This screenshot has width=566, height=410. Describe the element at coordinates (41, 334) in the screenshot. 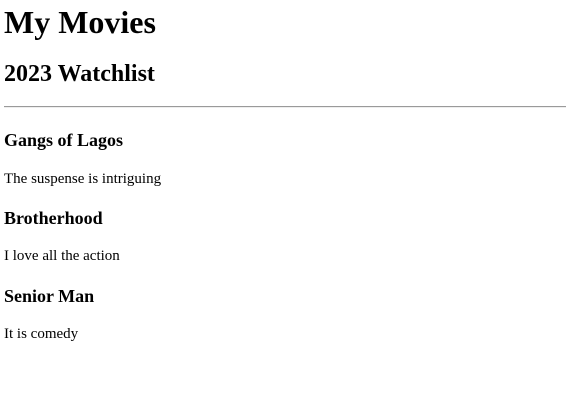

I see `movie-note-senior-man: It is comedy` at that location.